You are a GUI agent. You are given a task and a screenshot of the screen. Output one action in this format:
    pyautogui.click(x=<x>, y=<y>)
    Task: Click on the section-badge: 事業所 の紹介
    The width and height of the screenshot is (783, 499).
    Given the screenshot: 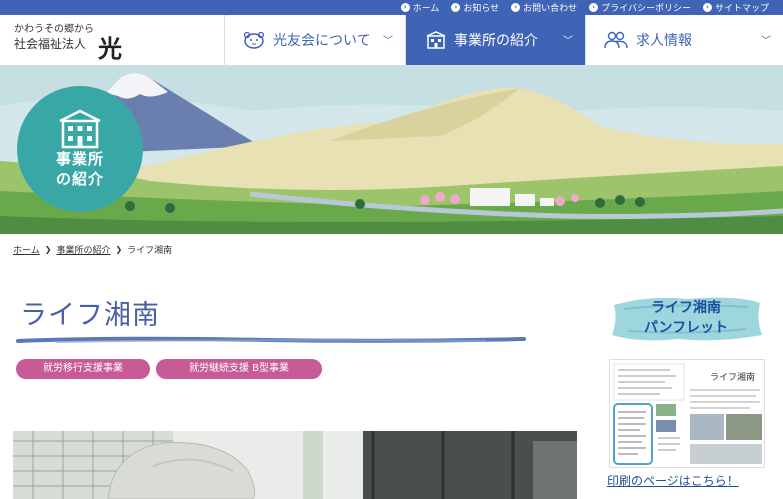 What is the action you would take?
    pyautogui.click(x=80, y=149)
    